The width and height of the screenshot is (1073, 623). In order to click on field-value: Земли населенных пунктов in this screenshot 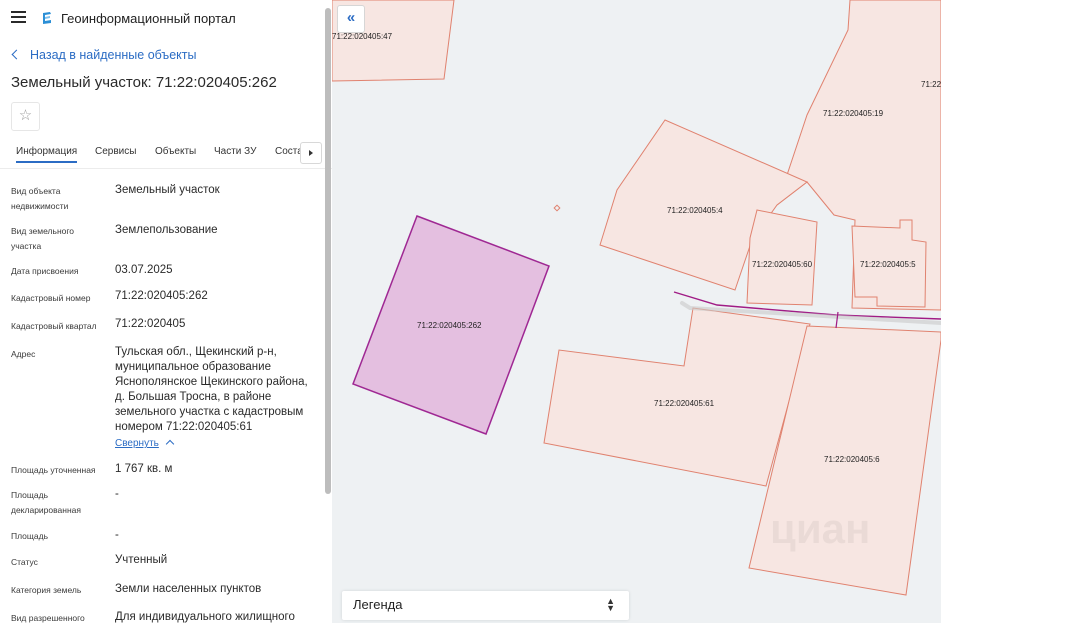, I will do `click(188, 589)`.